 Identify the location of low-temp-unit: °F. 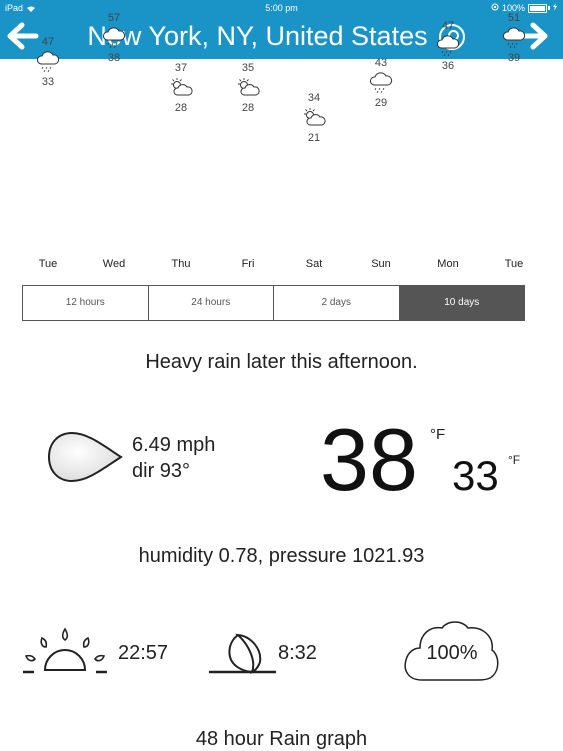
(514, 460).